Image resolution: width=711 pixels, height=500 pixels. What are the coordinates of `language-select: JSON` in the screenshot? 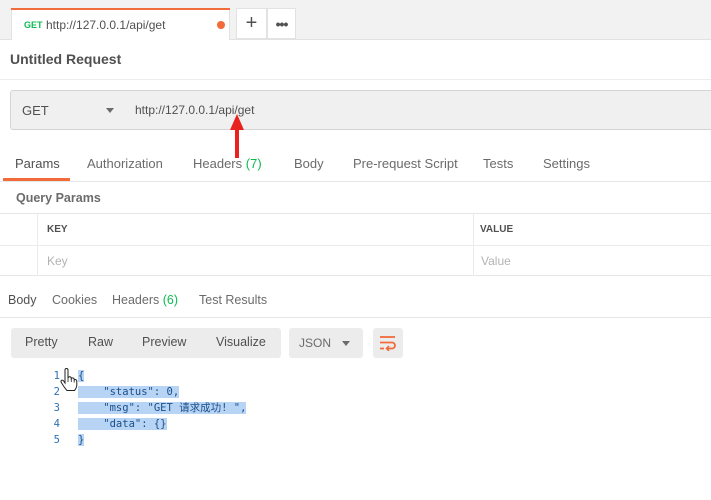 It's located at (326, 343).